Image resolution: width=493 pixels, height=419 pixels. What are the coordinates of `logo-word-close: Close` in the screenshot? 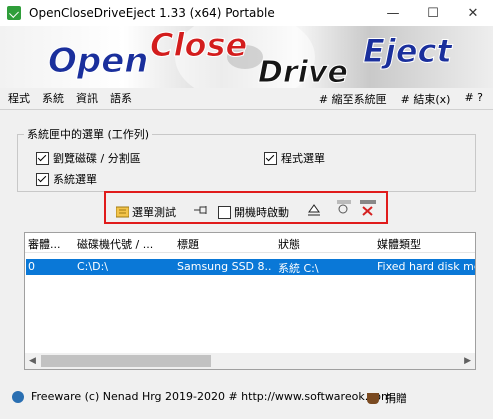 It's located at (198, 45).